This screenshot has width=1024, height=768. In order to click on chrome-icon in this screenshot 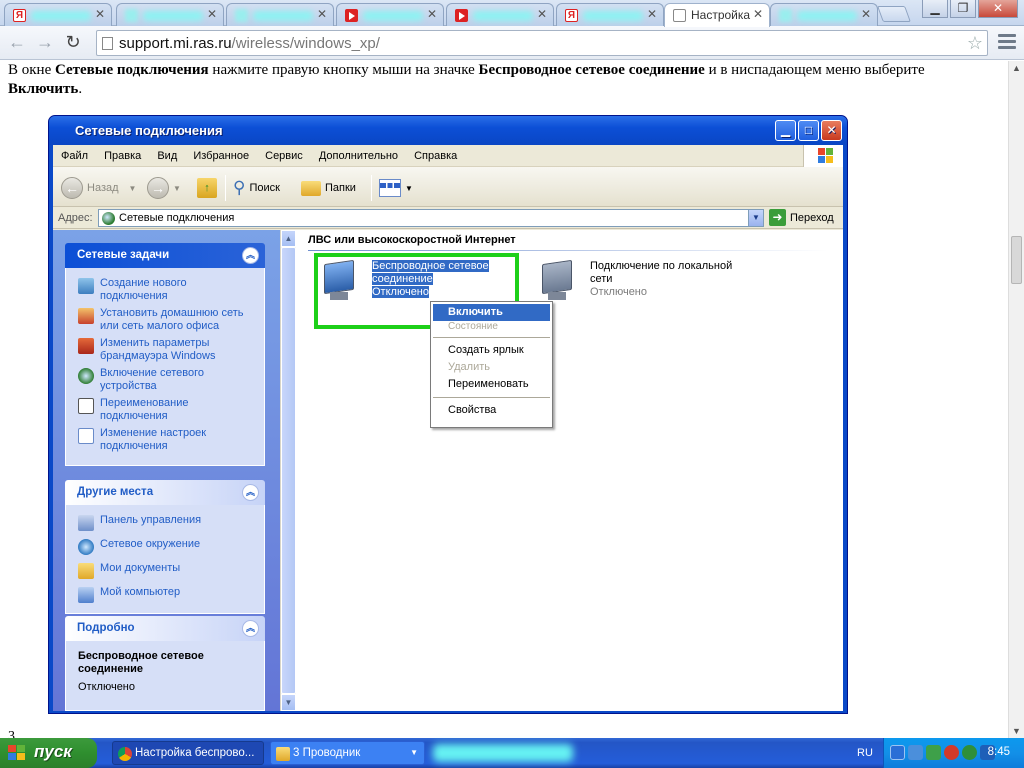, I will do `click(125, 754)`.